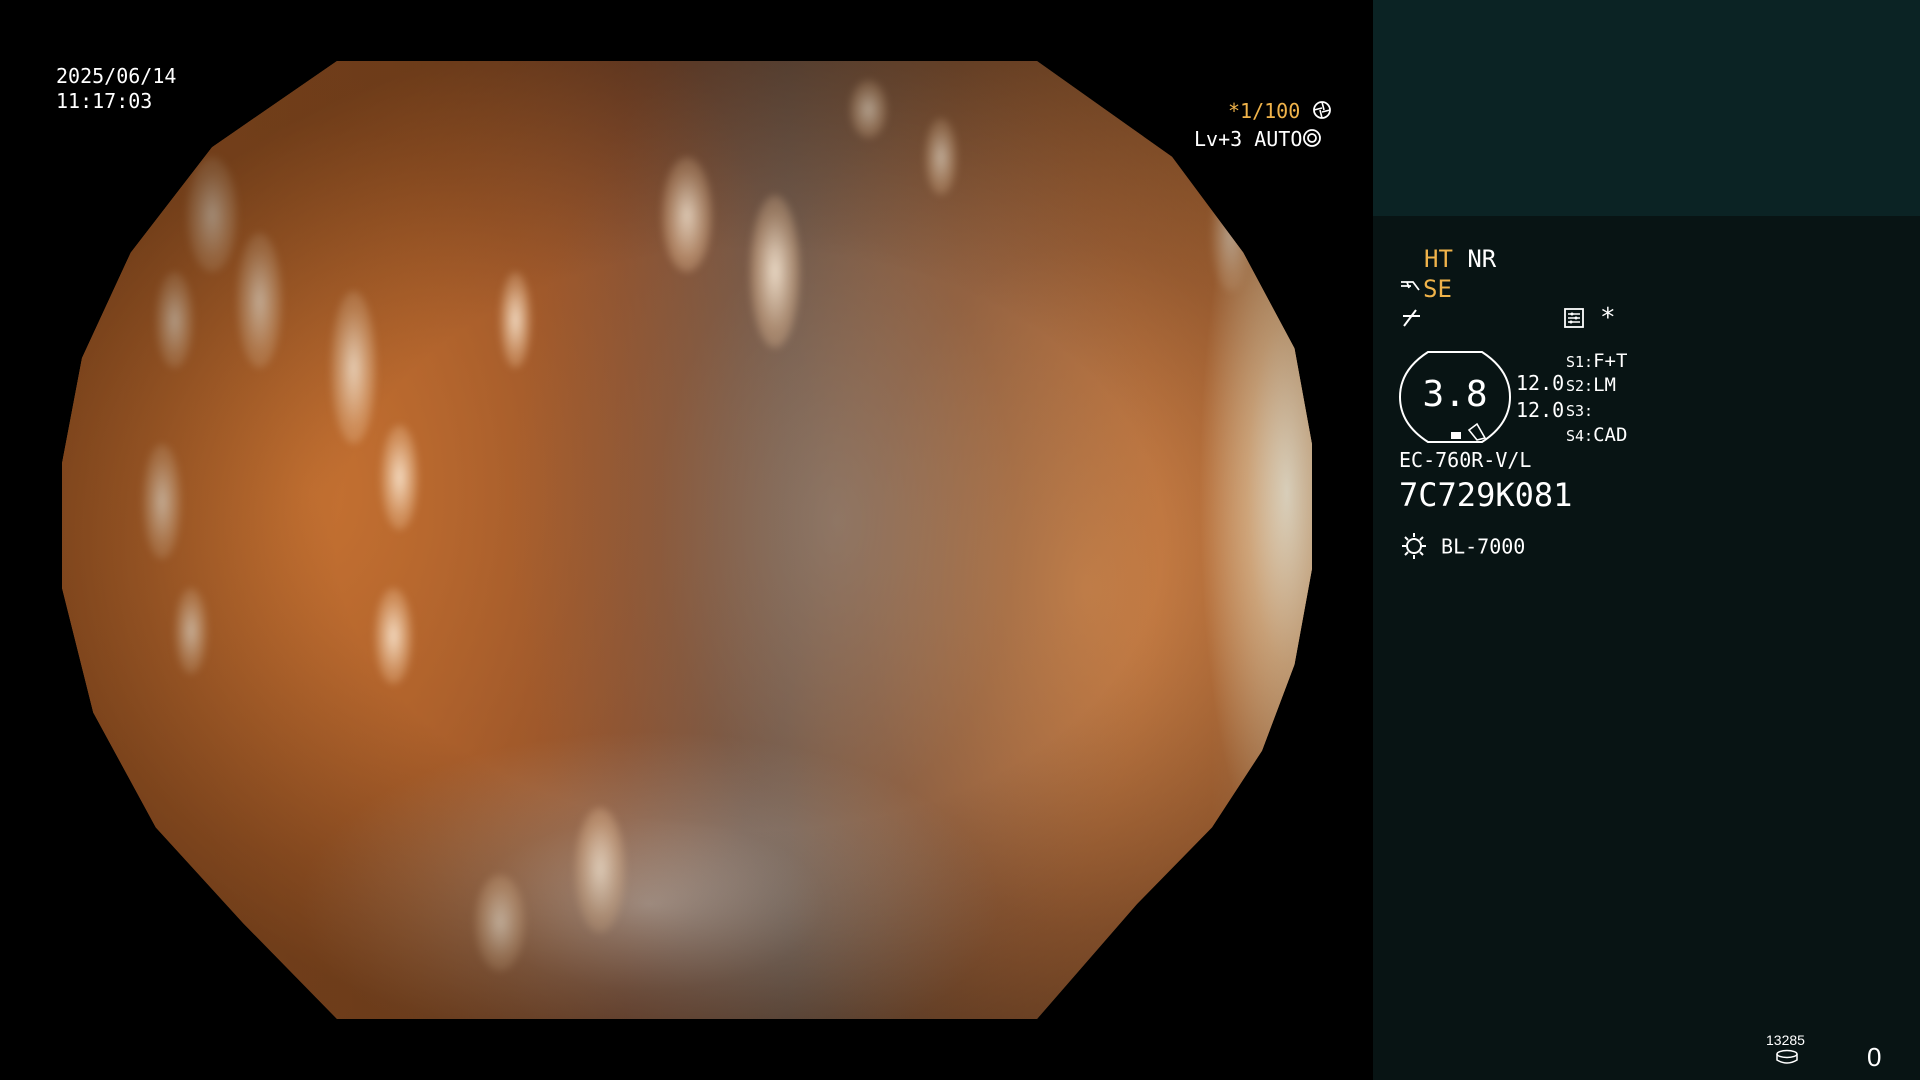 The height and width of the screenshot is (1080, 1920). Describe the element at coordinates (1465, 460) in the screenshot. I see `scope-model: EC-760R-V/L` at that location.